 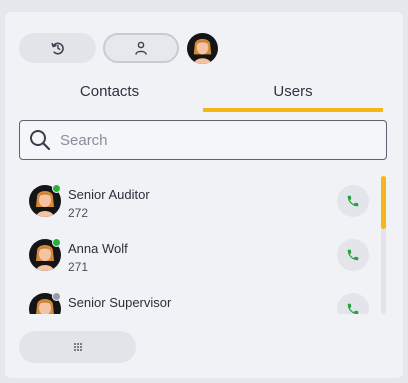 What do you see at coordinates (120, 302) in the screenshot?
I see `user-name: Senior Supervisor` at bounding box center [120, 302].